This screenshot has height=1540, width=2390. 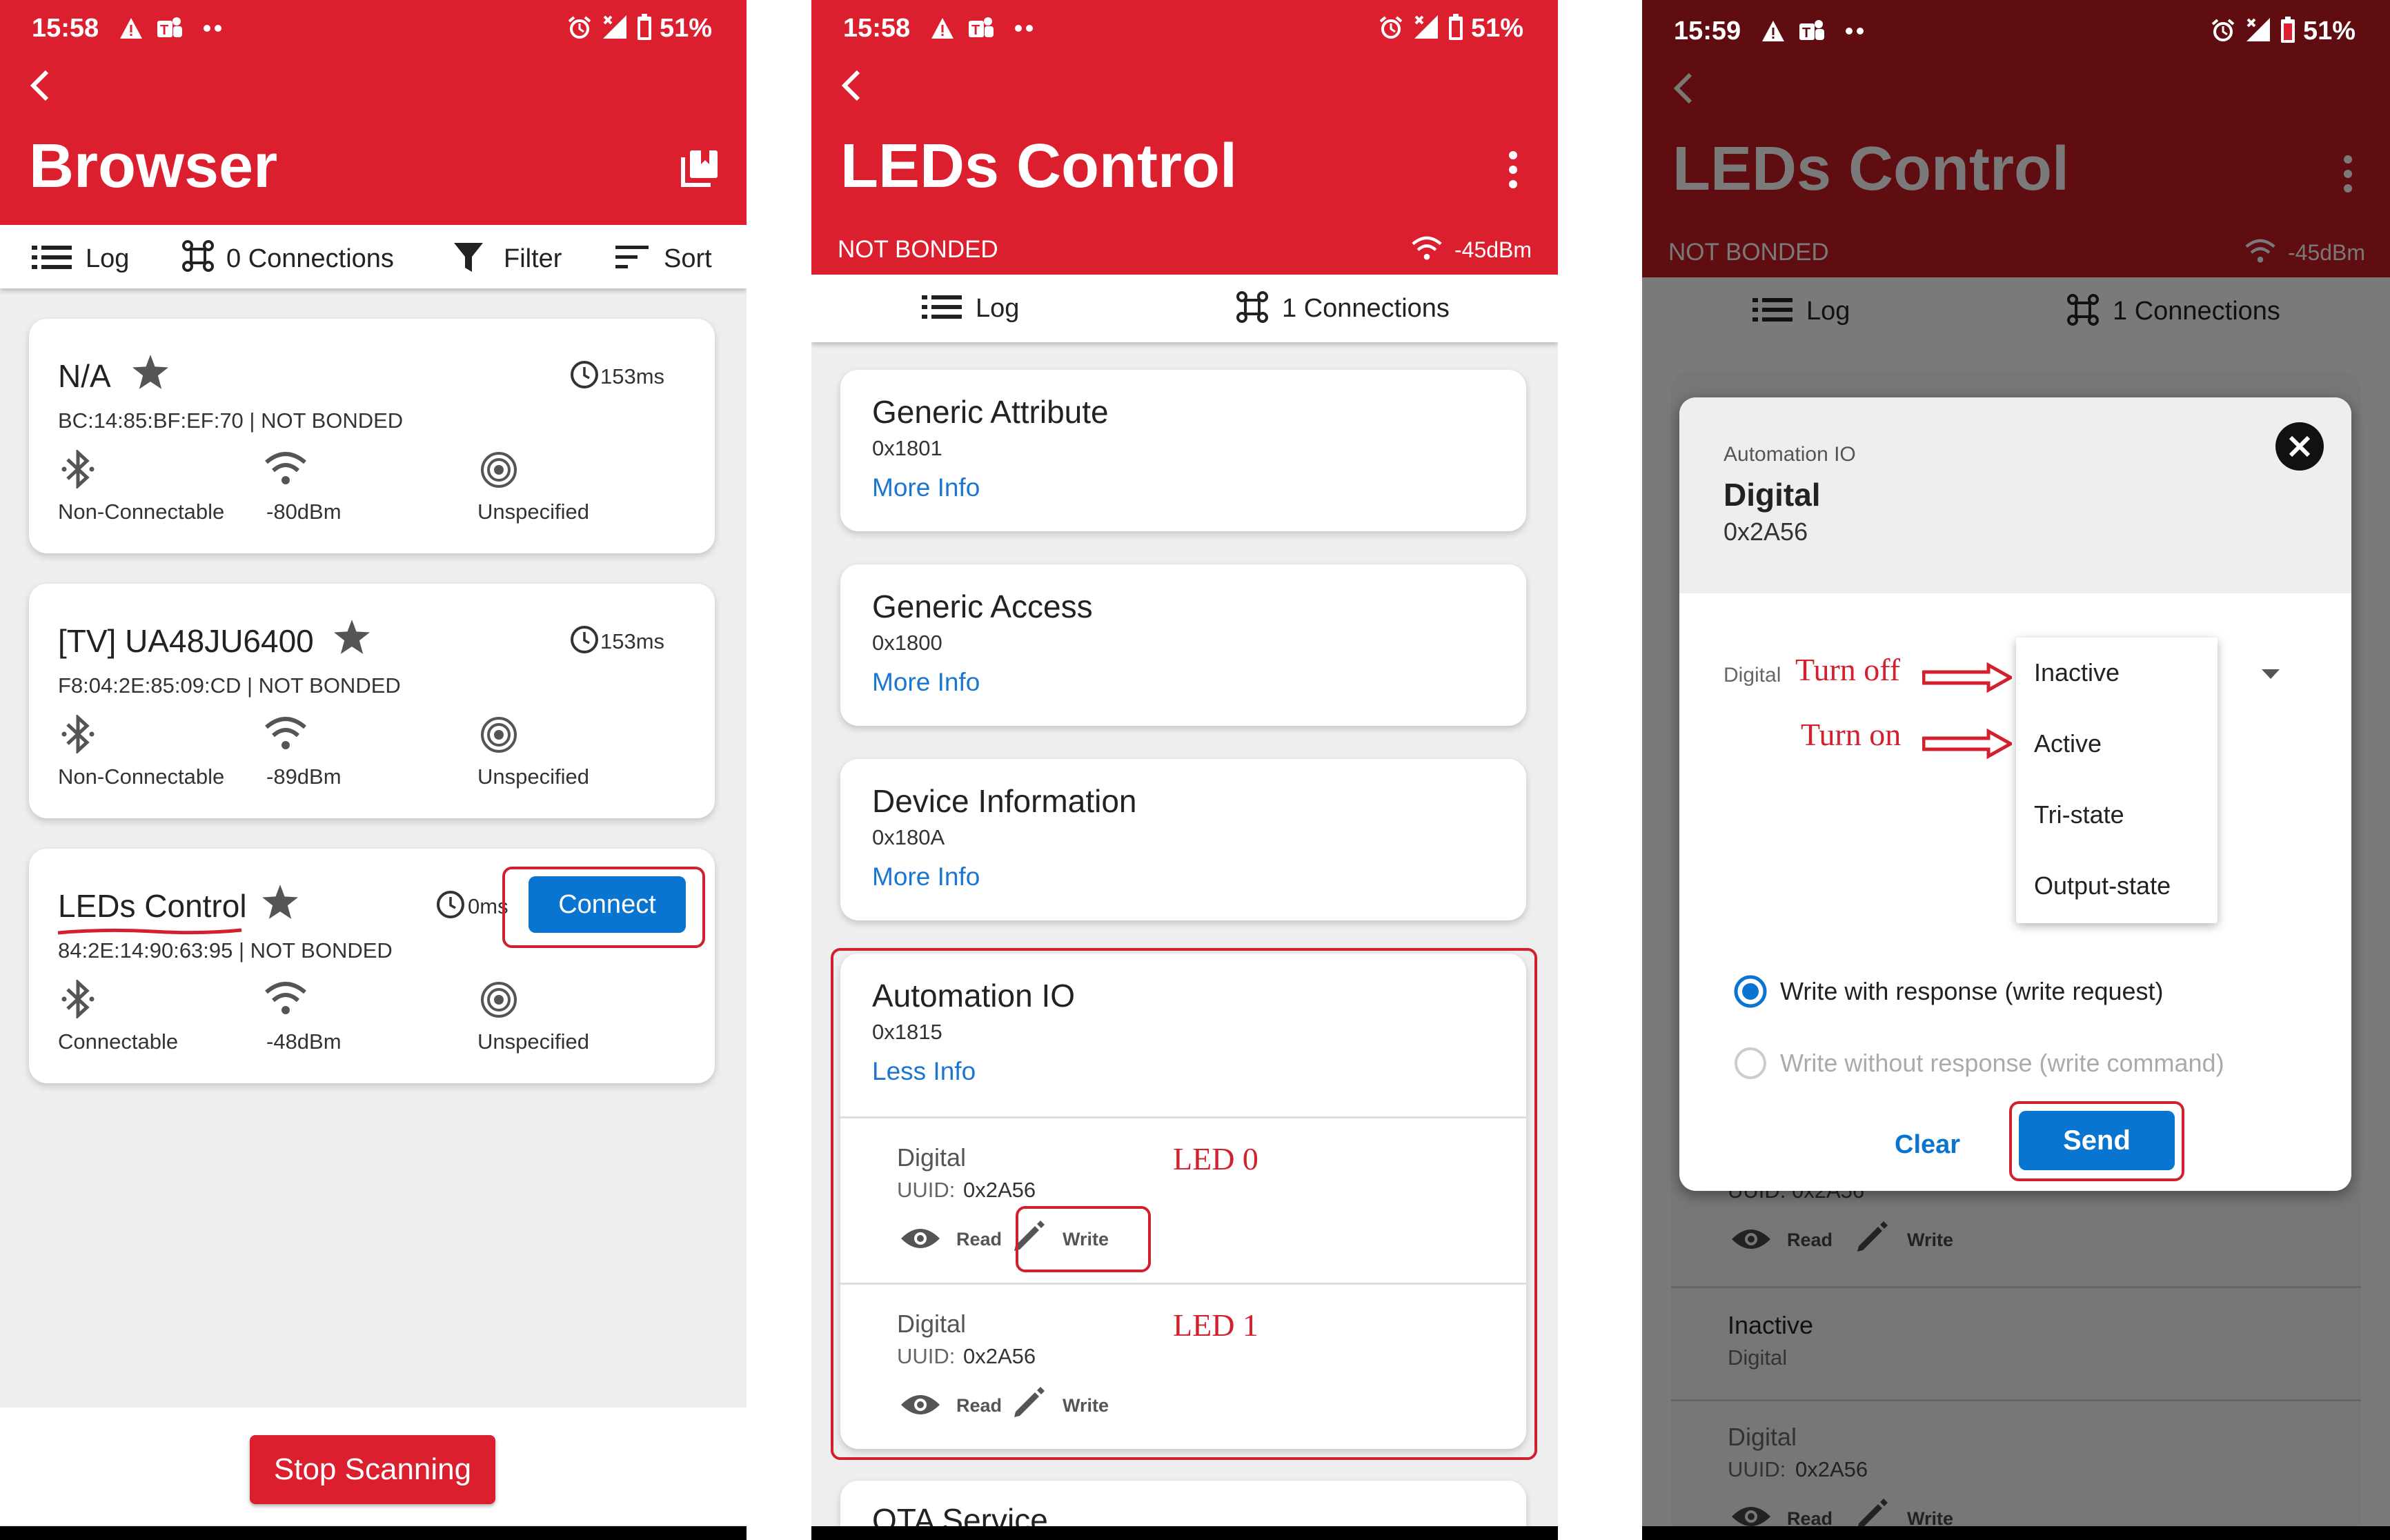 I want to click on radio-write-without-response: Write without response (write command), so click(x=2002, y=1063).